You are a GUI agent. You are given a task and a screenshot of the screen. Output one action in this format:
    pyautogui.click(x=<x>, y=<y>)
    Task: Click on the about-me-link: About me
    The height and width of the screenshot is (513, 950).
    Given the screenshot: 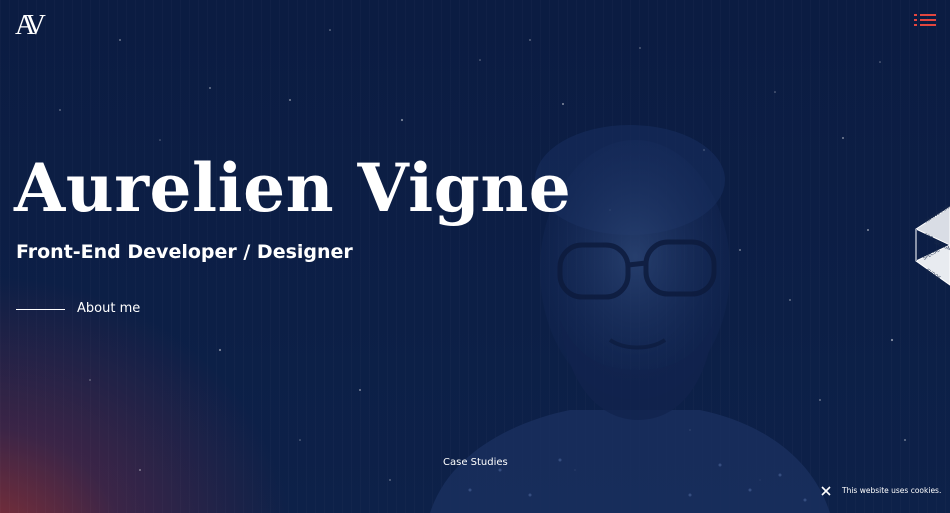 What is the action you would take?
    pyautogui.click(x=78, y=309)
    